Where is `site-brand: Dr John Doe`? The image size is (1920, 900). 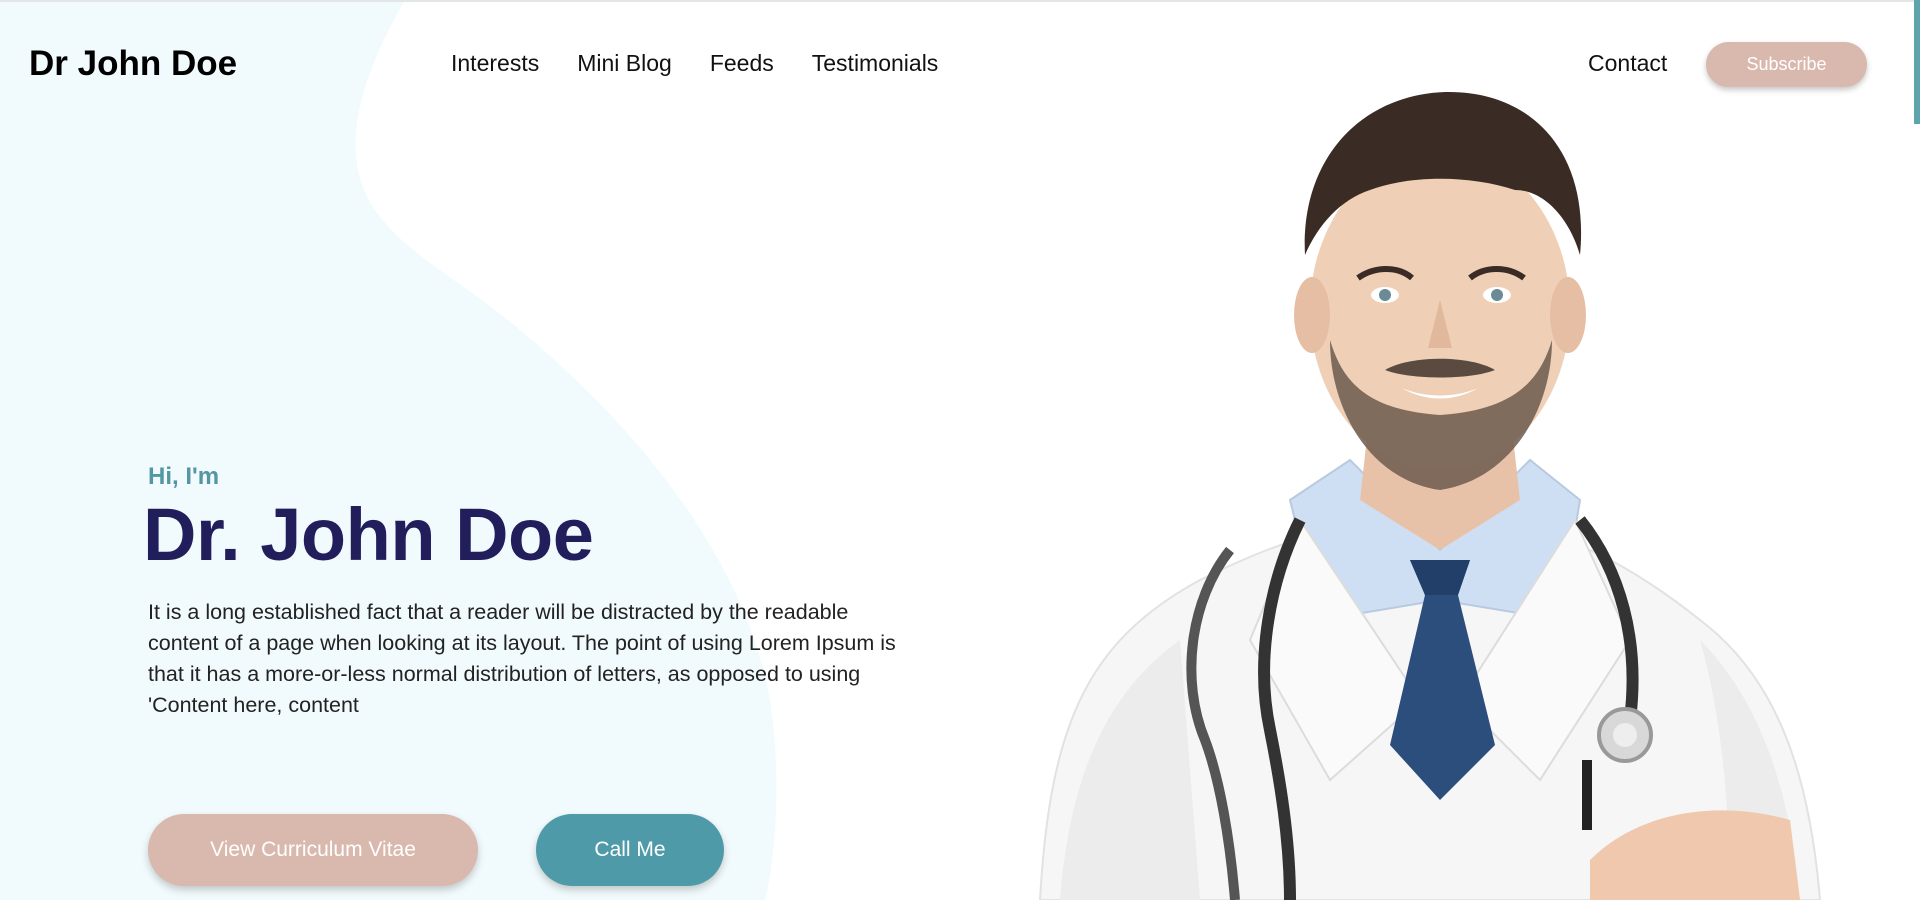
site-brand: Dr John Doe is located at coordinates (133, 64).